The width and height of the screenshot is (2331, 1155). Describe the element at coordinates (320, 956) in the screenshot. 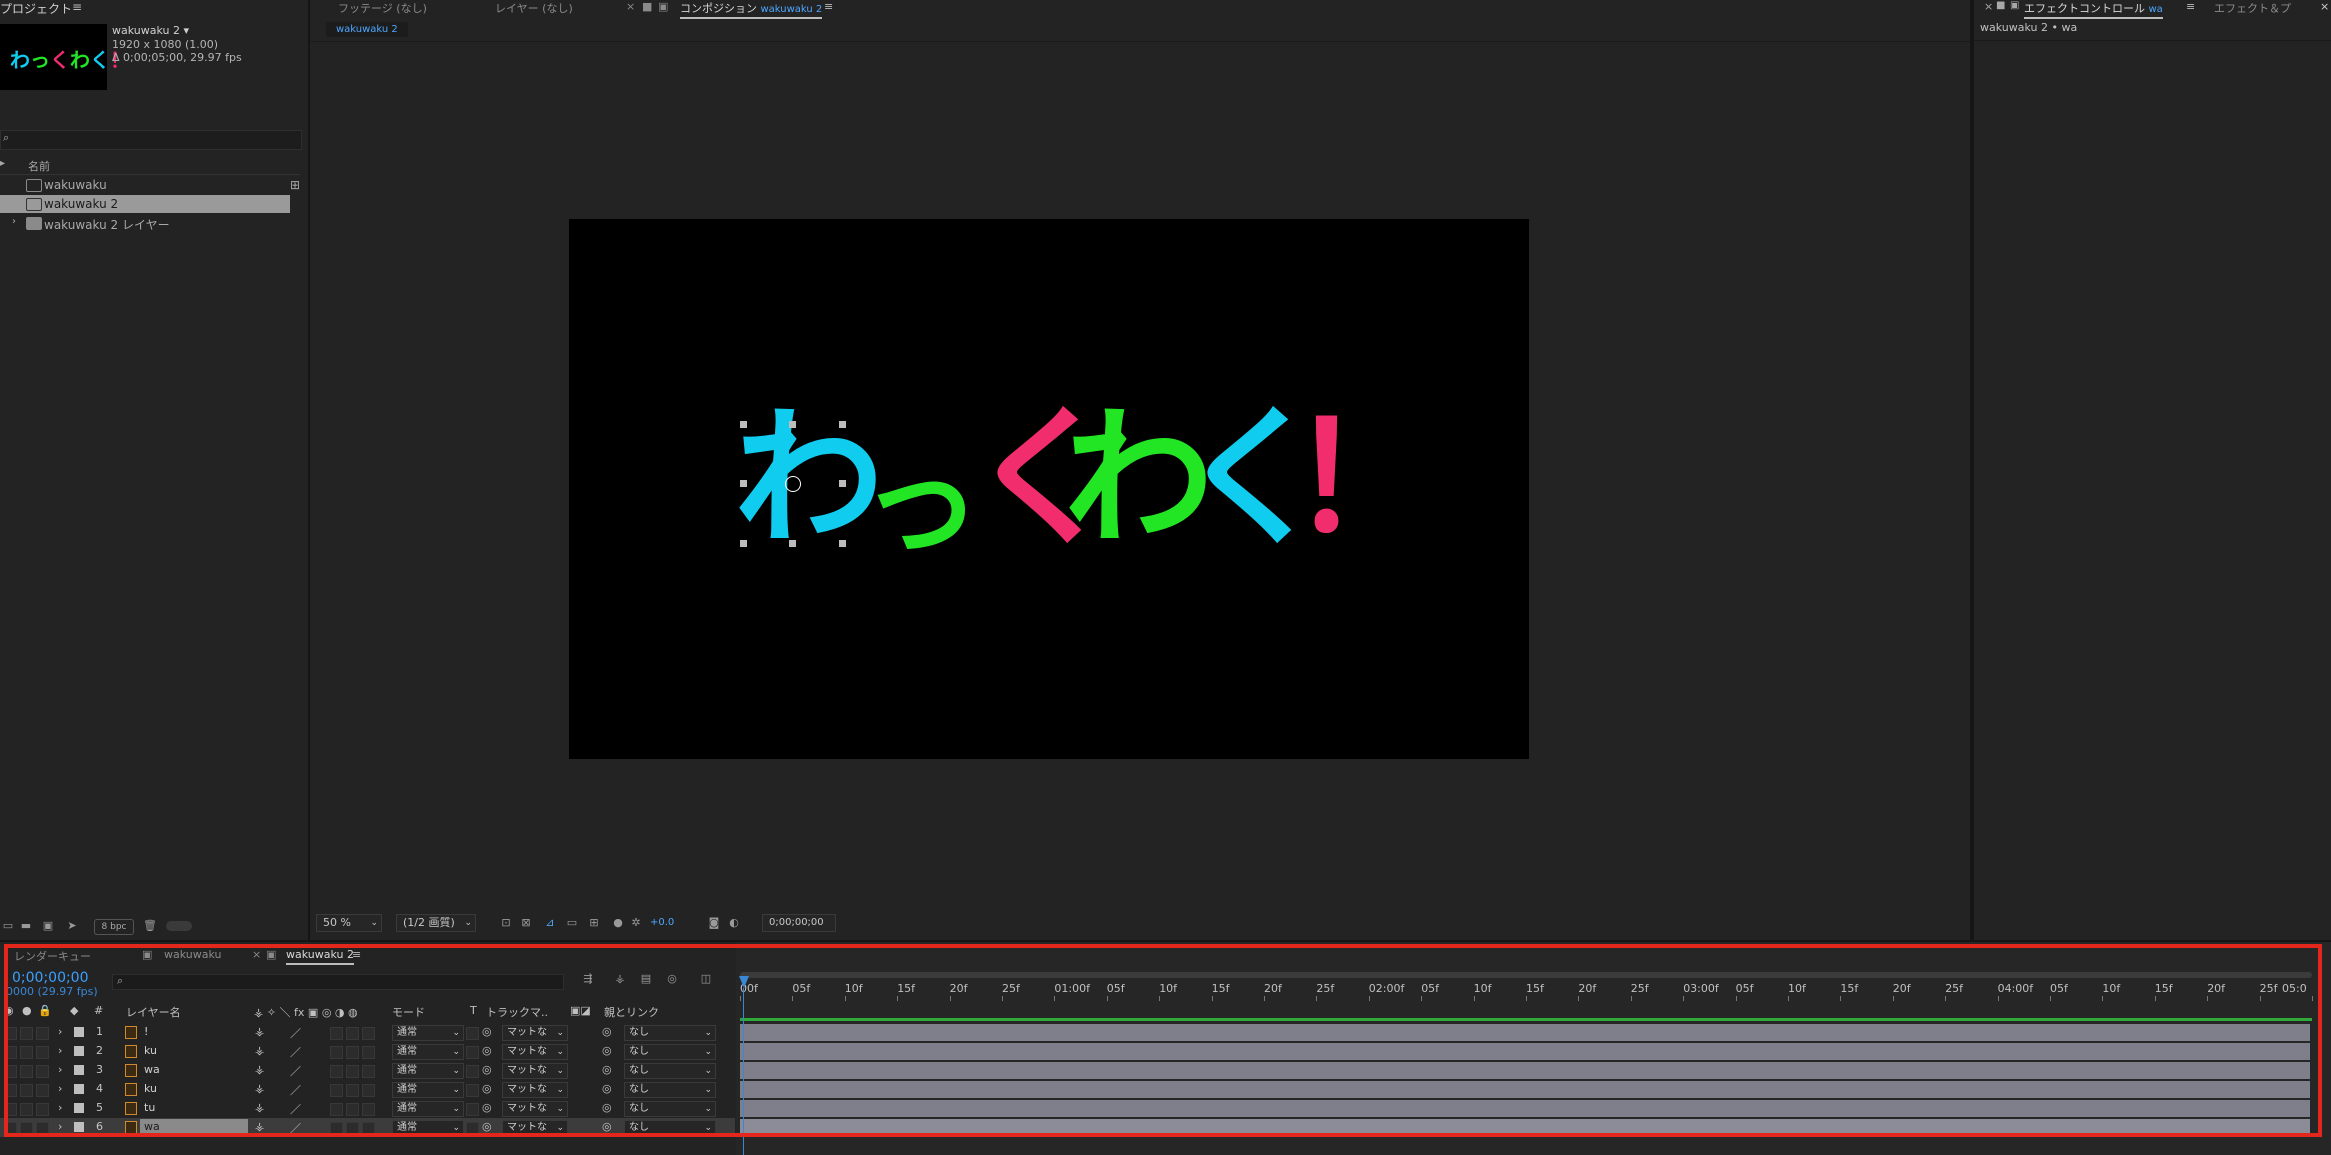

I see `tab-wakuwaku-2: wakuwaku 2` at that location.